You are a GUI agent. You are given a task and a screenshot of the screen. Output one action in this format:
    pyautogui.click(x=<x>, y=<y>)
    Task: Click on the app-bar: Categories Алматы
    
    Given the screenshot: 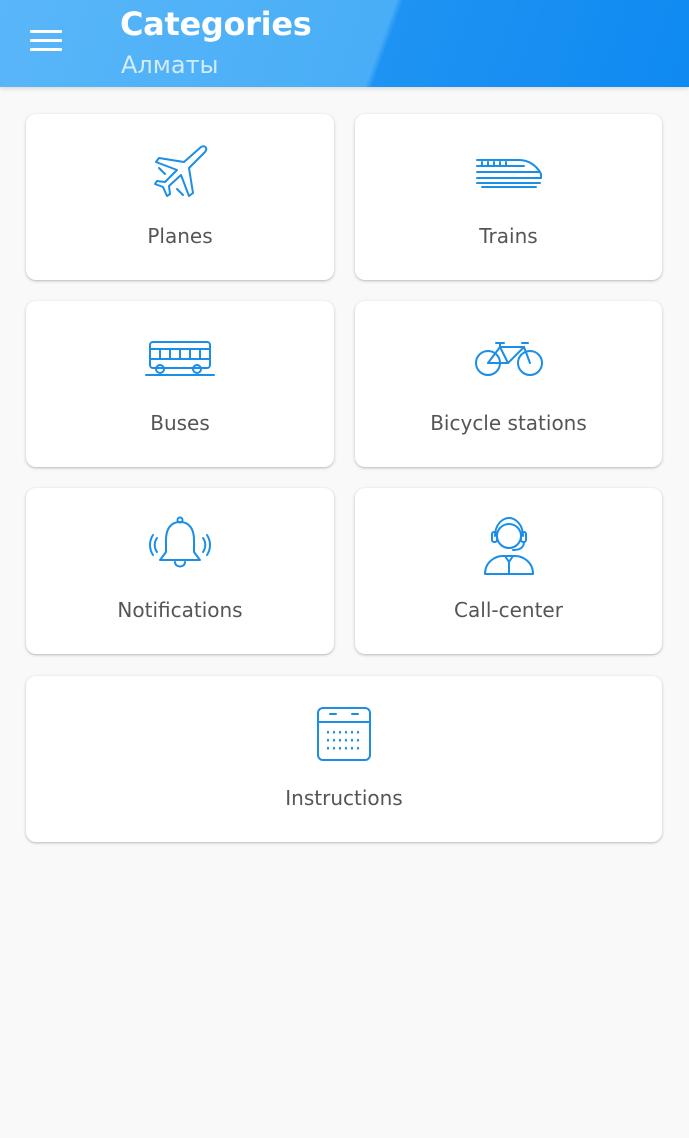 What is the action you would take?
    pyautogui.click(x=344, y=43)
    